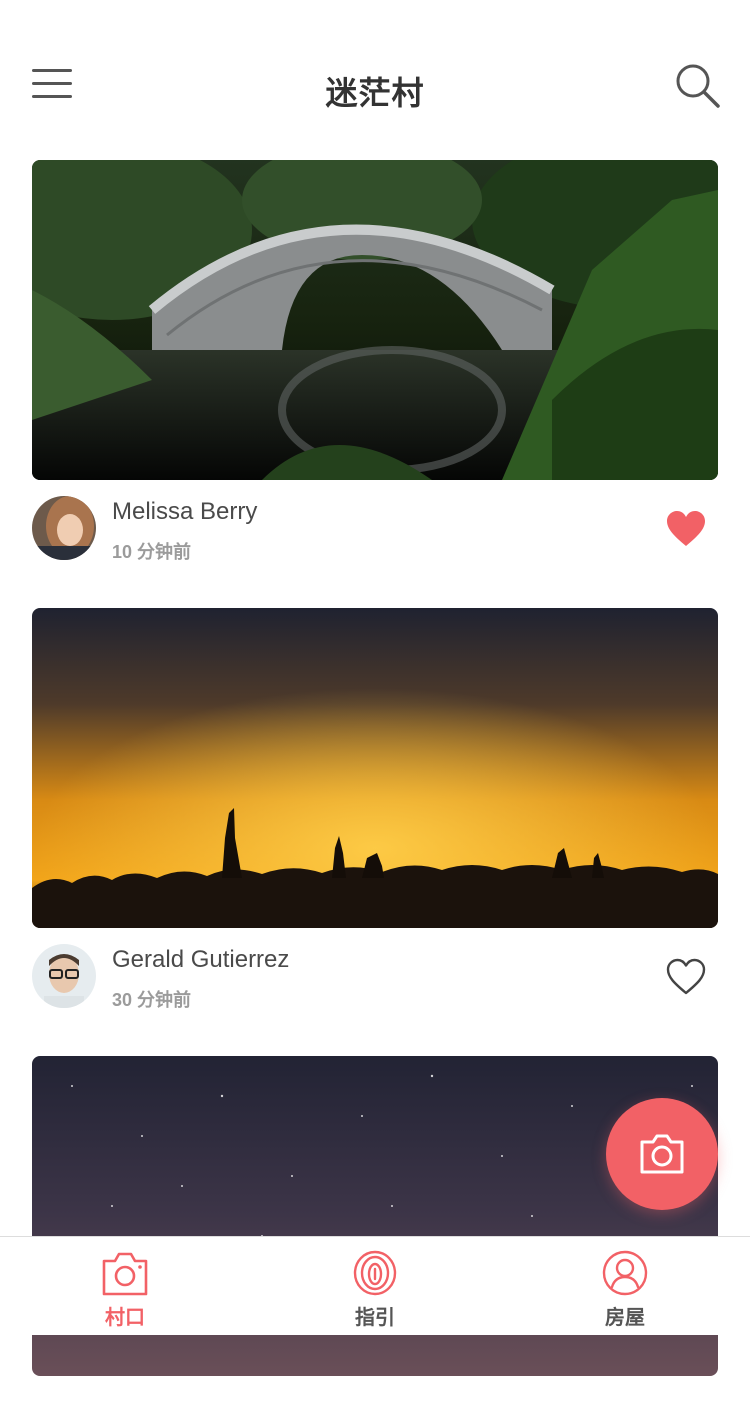  What do you see at coordinates (152, 552) in the screenshot?
I see `post-time: 10 分钟前` at bounding box center [152, 552].